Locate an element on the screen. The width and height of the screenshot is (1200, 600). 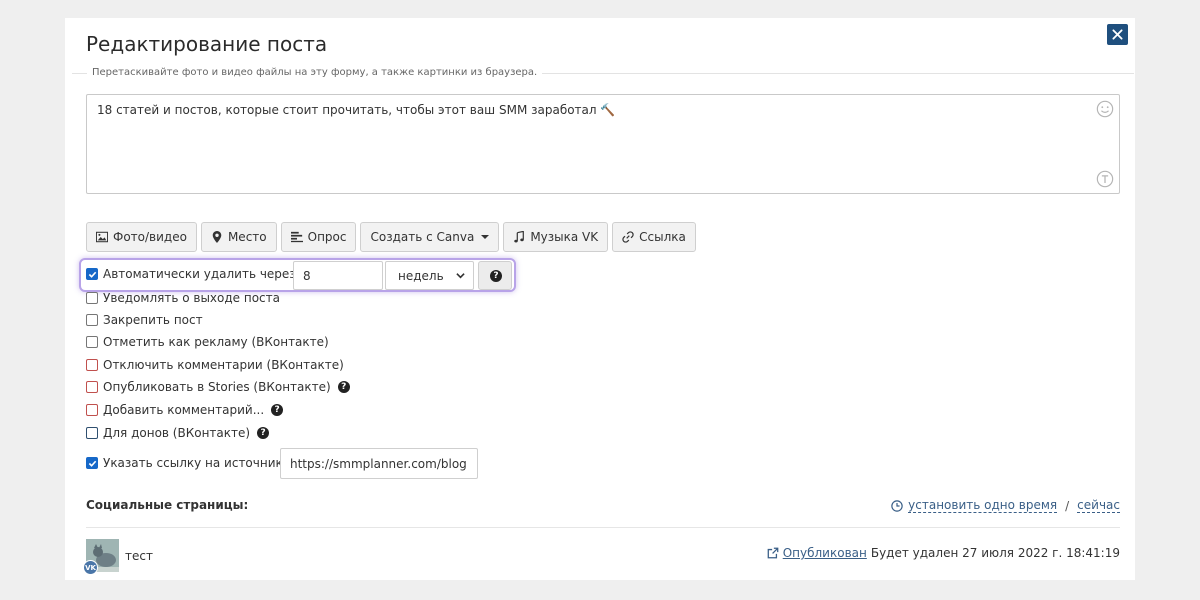
poll-button: Опрос is located at coordinates (318, 237).